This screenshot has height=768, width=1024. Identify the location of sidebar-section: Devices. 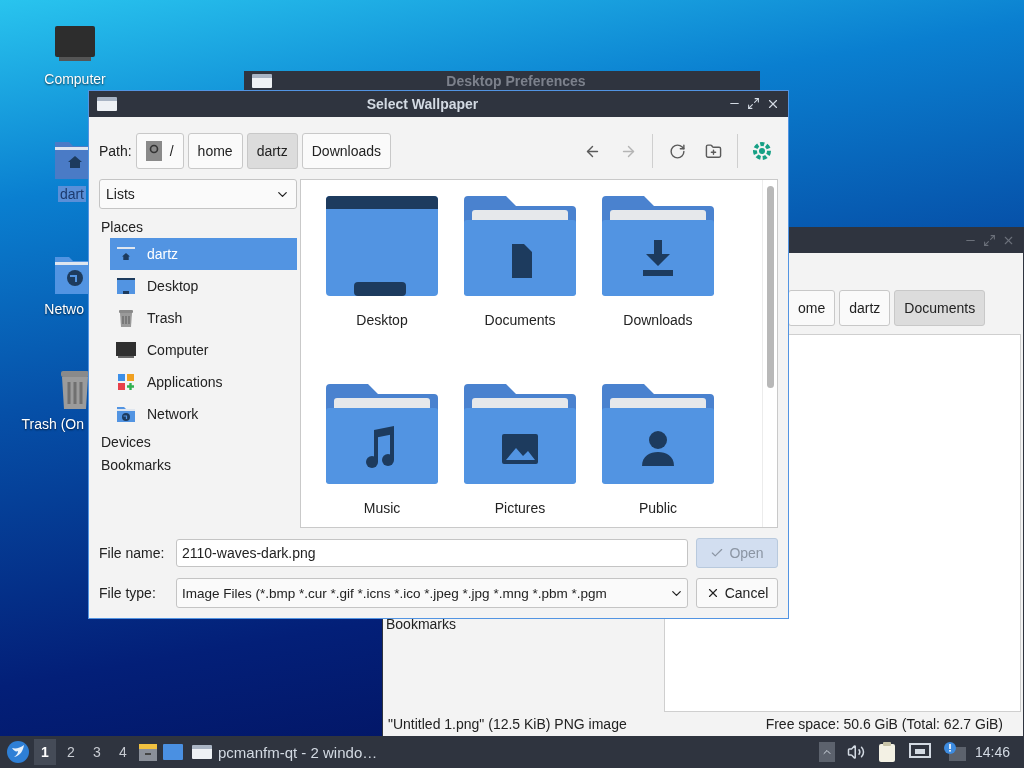
(198, 441).